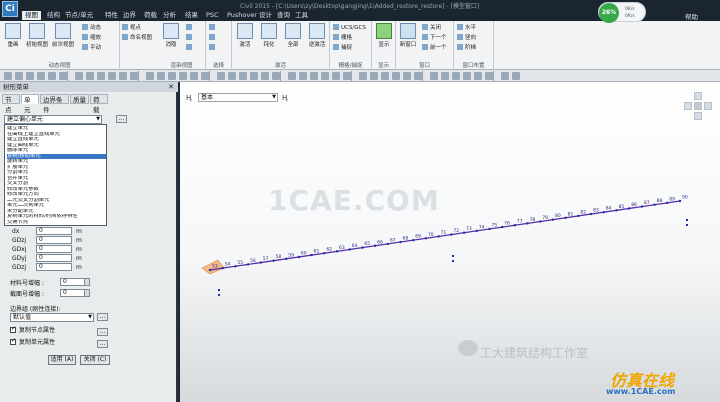  I want to click on dropdown-option: 交换节点, so click(56, 222).